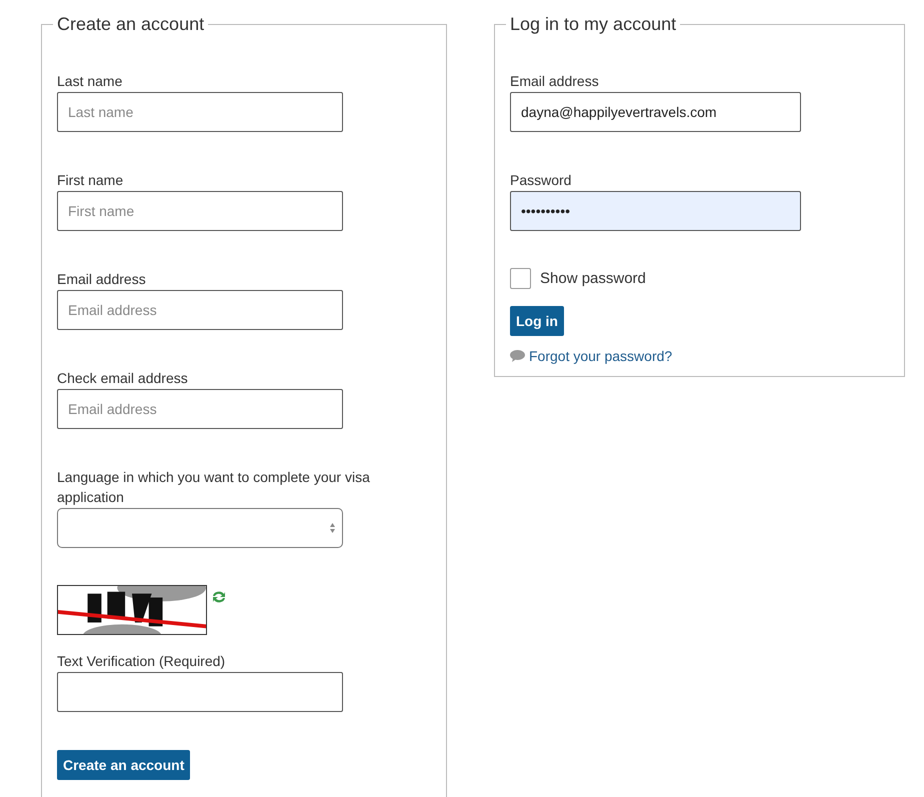 The width and height of the screenshot is (924, 797). What do you see at coordinates (214, 487) in the screenshot?
I see `field-label: Language in which you want to complete your visa application` at bounding box center [214, 487].